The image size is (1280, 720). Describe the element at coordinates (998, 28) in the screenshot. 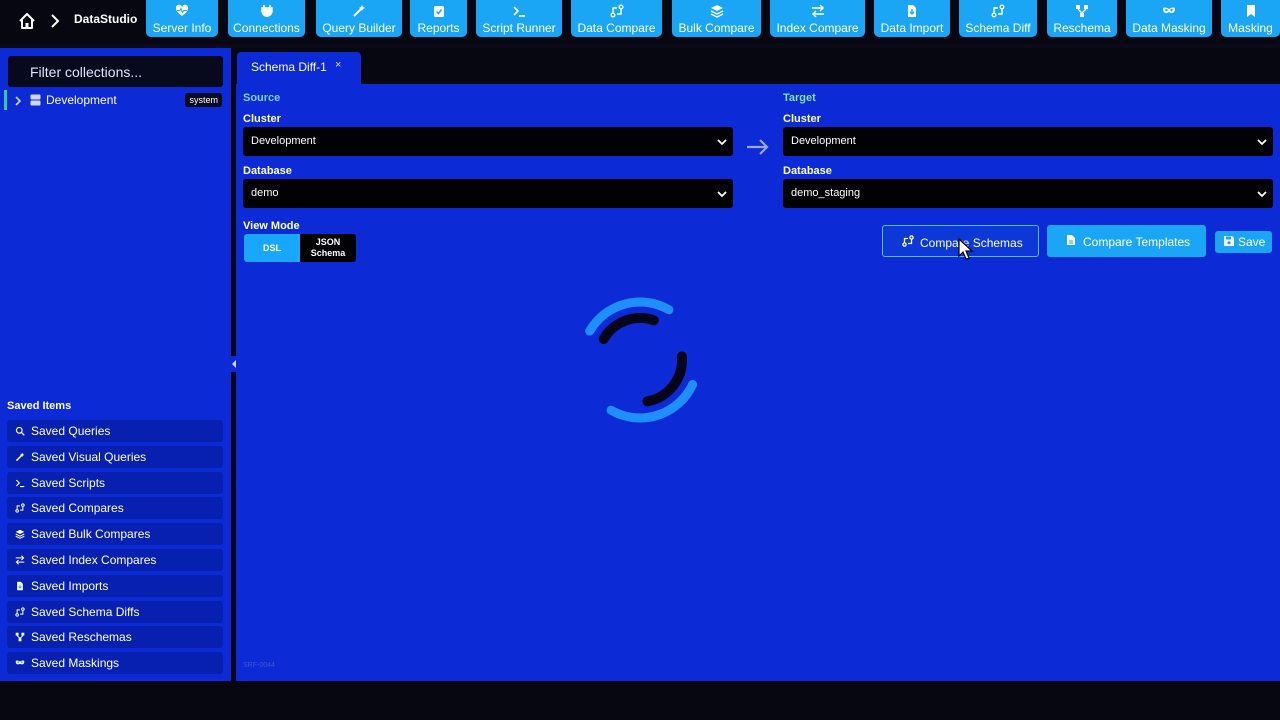

I see `toolbar-button-label: Schema Diff` at that location.